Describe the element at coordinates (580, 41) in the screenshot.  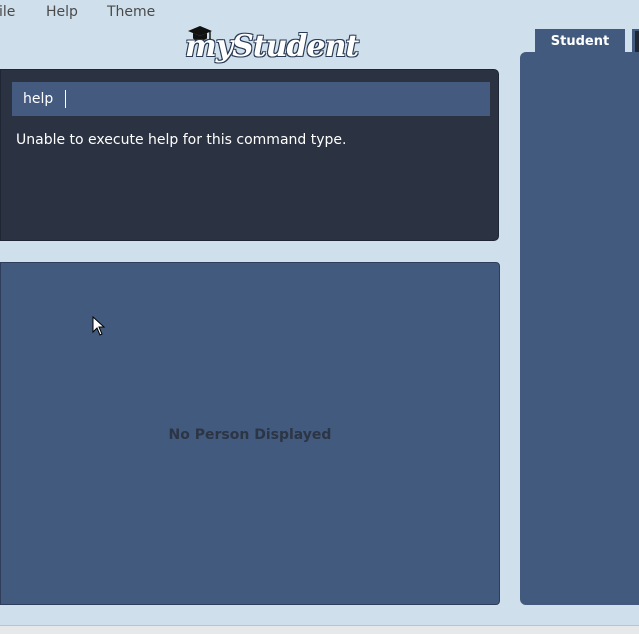
I see `tab-student: Student` at that location.